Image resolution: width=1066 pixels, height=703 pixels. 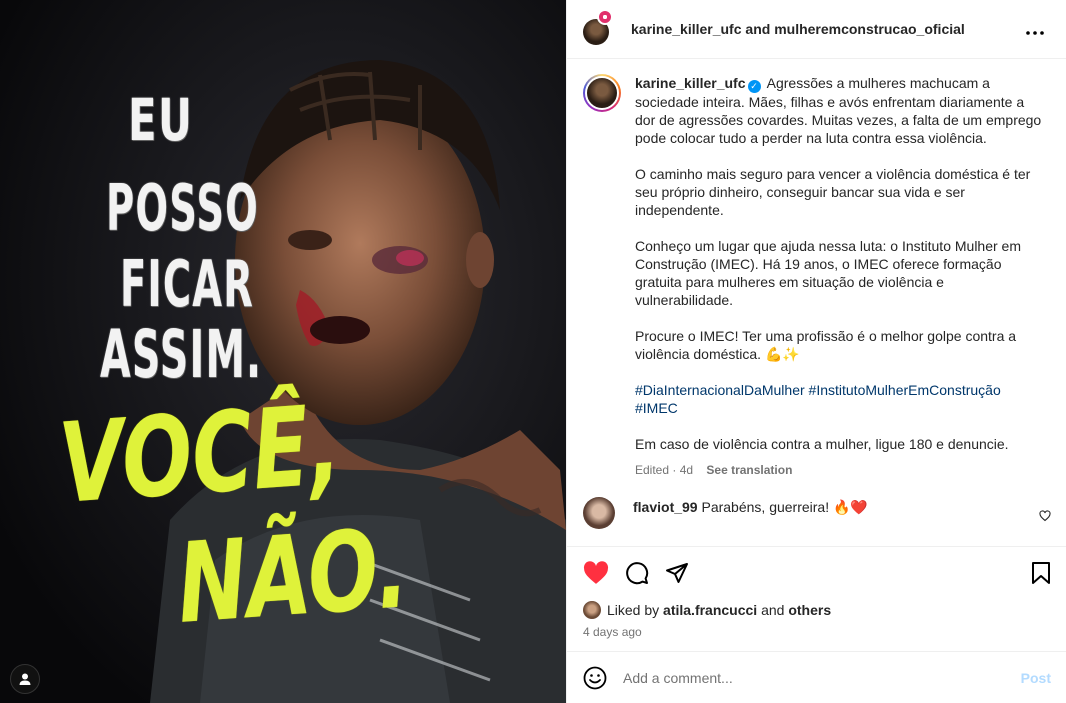 What do you see at coordinates (1036, 678) in the screenshot?
I see `post-comment-button: Post` at bounding box center [1036, 678].